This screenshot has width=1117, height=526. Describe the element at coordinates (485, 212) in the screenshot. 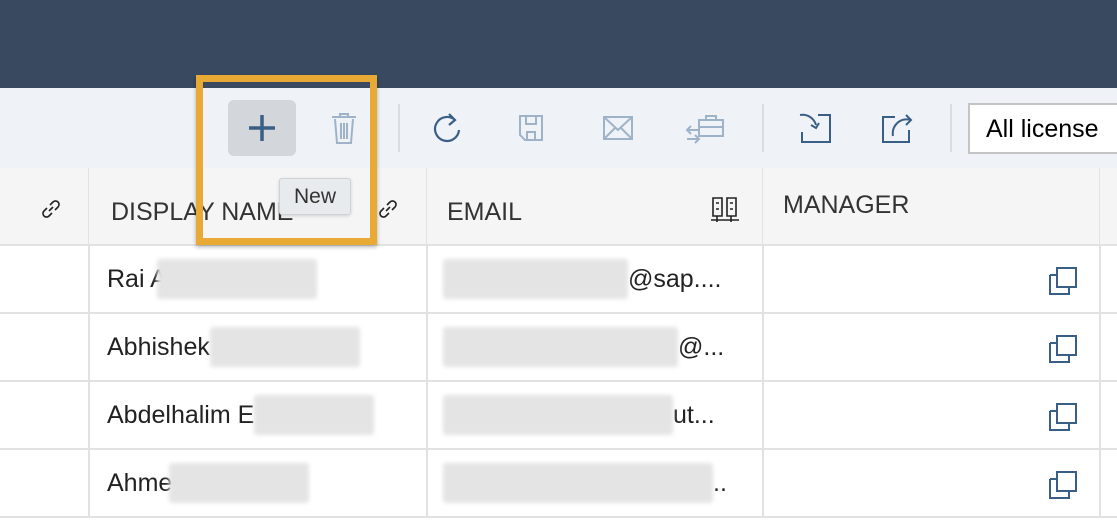

I see `column-title: EMAIL` at that location.